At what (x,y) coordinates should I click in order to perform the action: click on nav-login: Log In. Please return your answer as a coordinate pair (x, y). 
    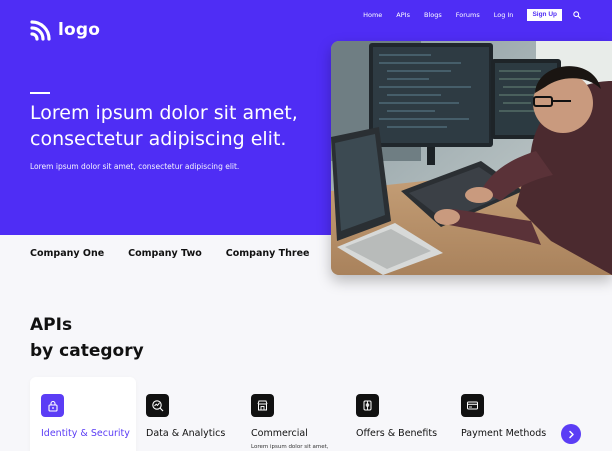
    Looking at the image, I should click on (504, 15).